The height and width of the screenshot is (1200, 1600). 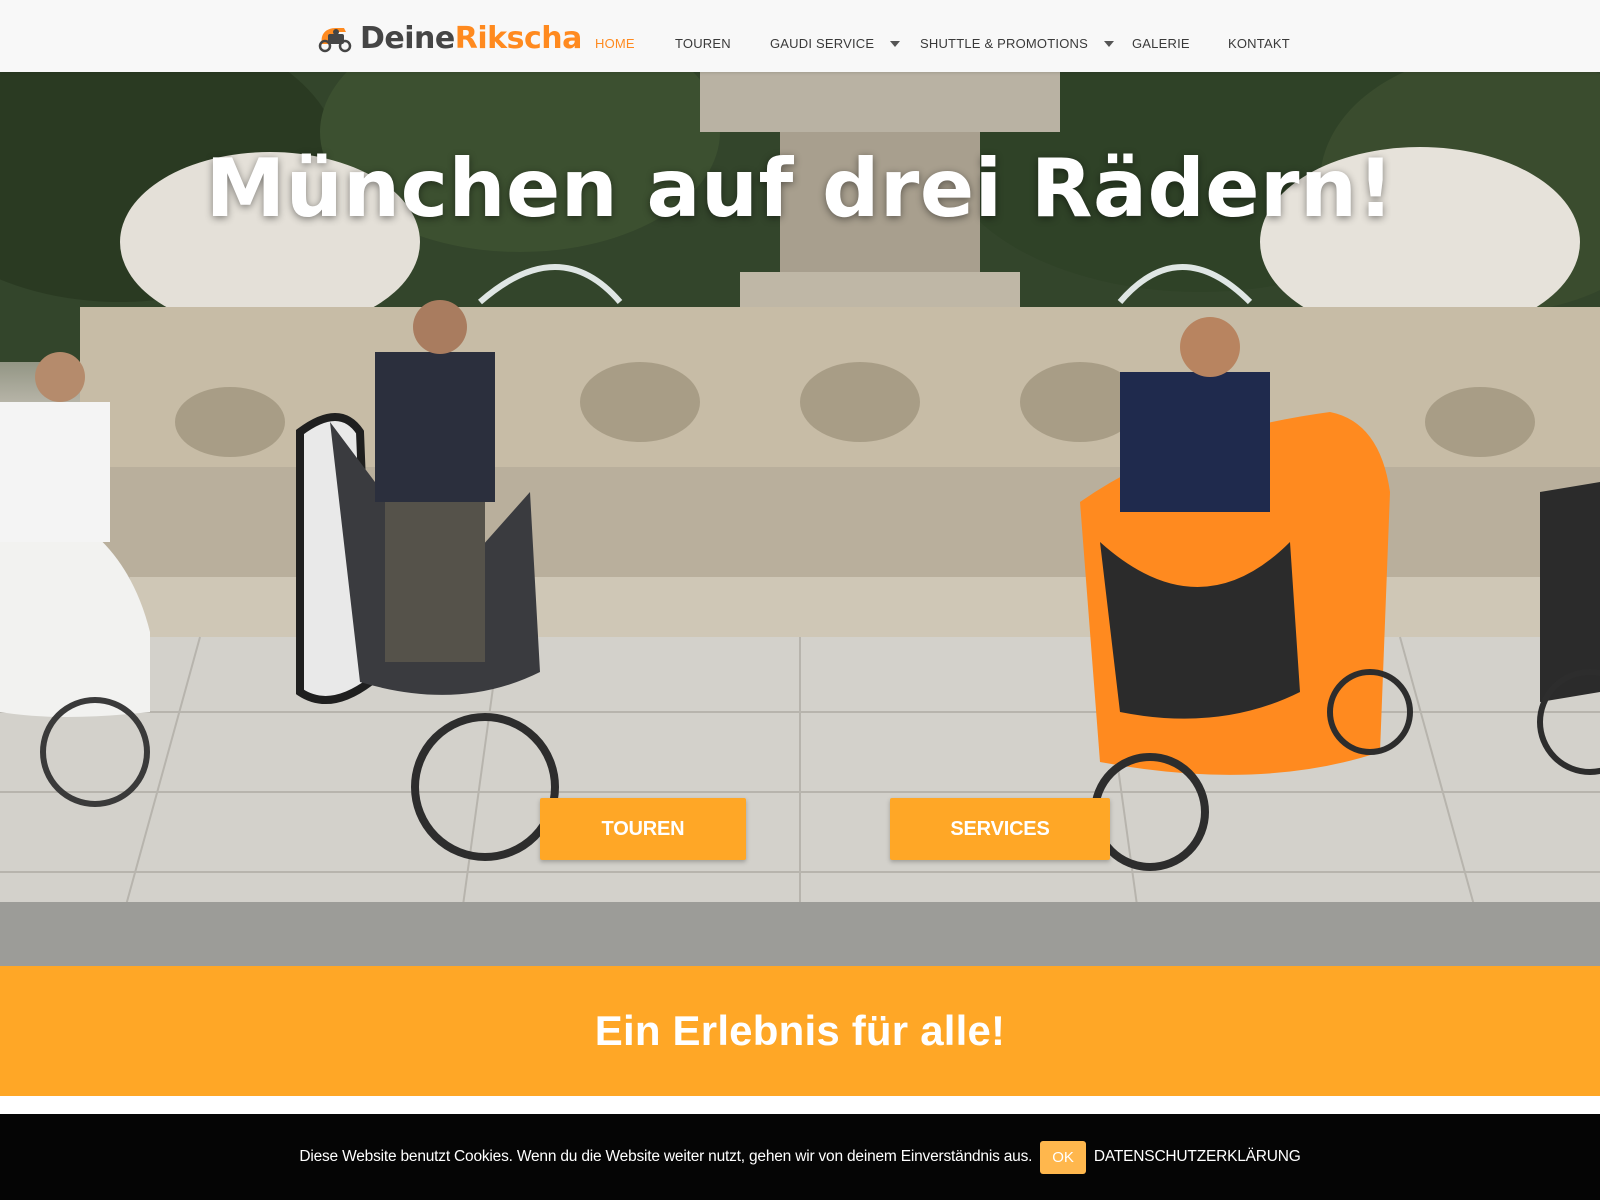 What do you see at coordinates (1004, 43) in the screenshot?
I see `nav-shuttle-promotions-label: SHUTTLE & PROMOTIONS` at bounding box center [1004, 43].